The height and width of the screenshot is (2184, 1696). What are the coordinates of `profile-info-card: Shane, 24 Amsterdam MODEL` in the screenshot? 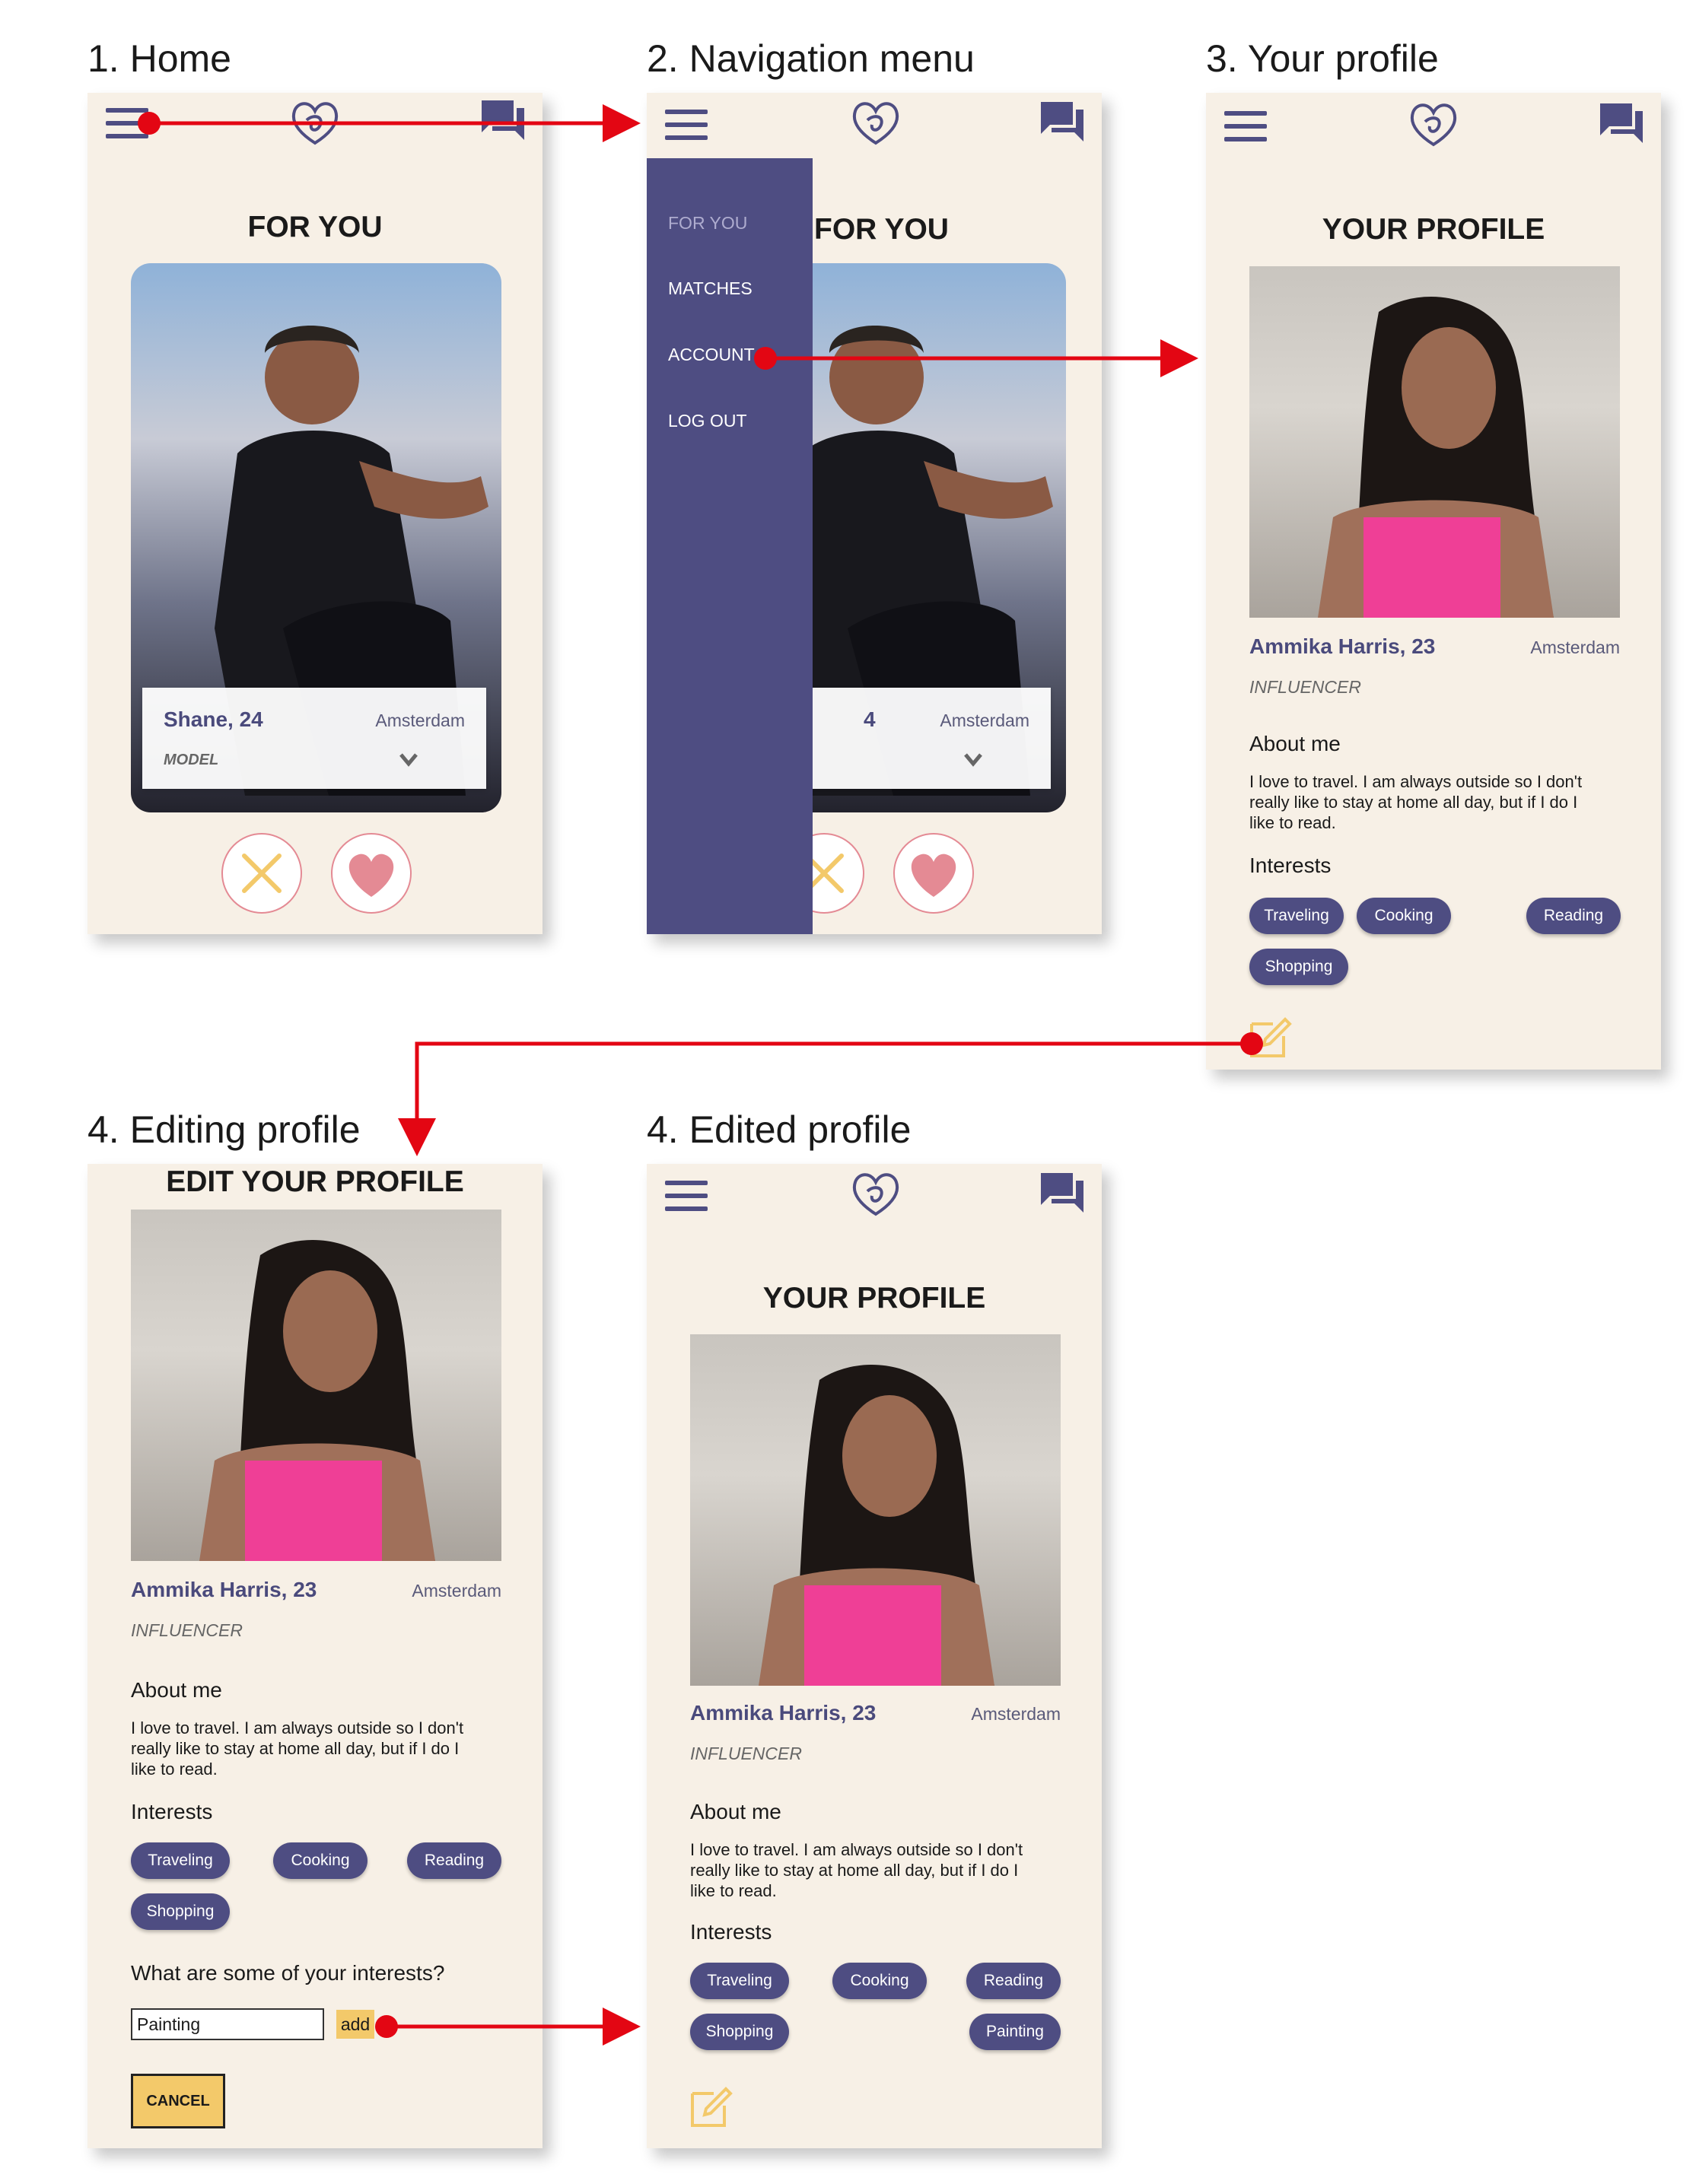 It's located at (314, 738).